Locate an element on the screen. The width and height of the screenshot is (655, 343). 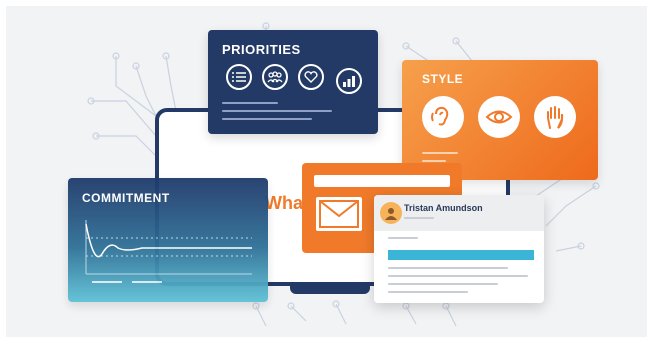
message-subject-bar is located at coordinates (382, 181).